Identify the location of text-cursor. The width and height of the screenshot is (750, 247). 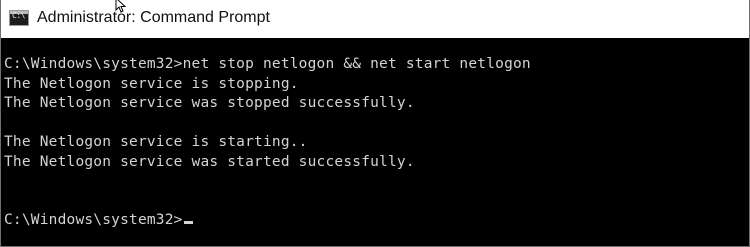
(188, 222).